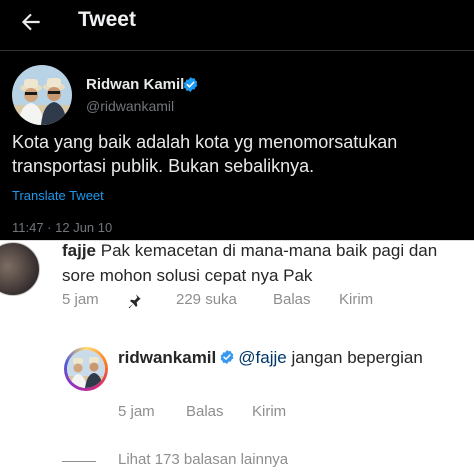 This screenshot has width=474, height=474. I want to click on reply-text: ridwankamil @fajje jangan bepergian, so click(293, 357).